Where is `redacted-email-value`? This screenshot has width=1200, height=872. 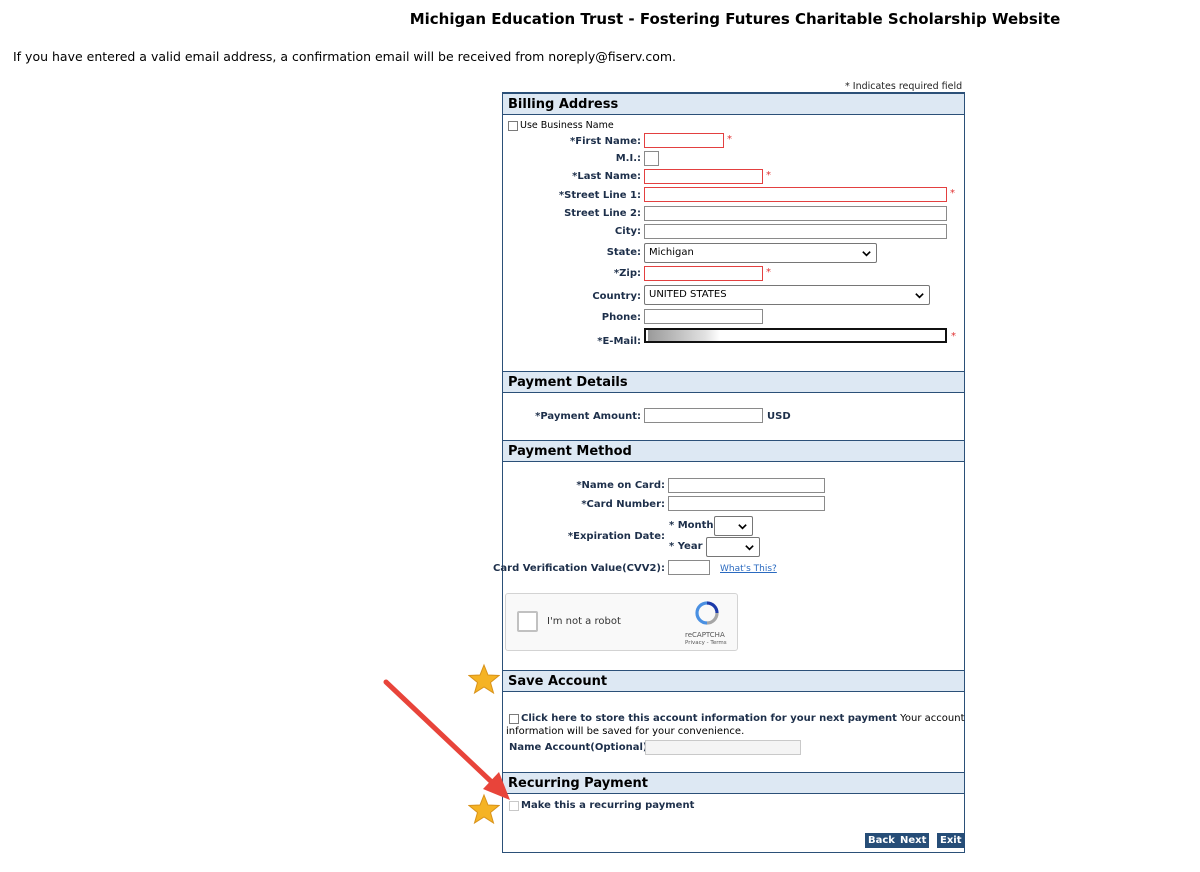
redacted-email-value is located at coordinates (684, 335).